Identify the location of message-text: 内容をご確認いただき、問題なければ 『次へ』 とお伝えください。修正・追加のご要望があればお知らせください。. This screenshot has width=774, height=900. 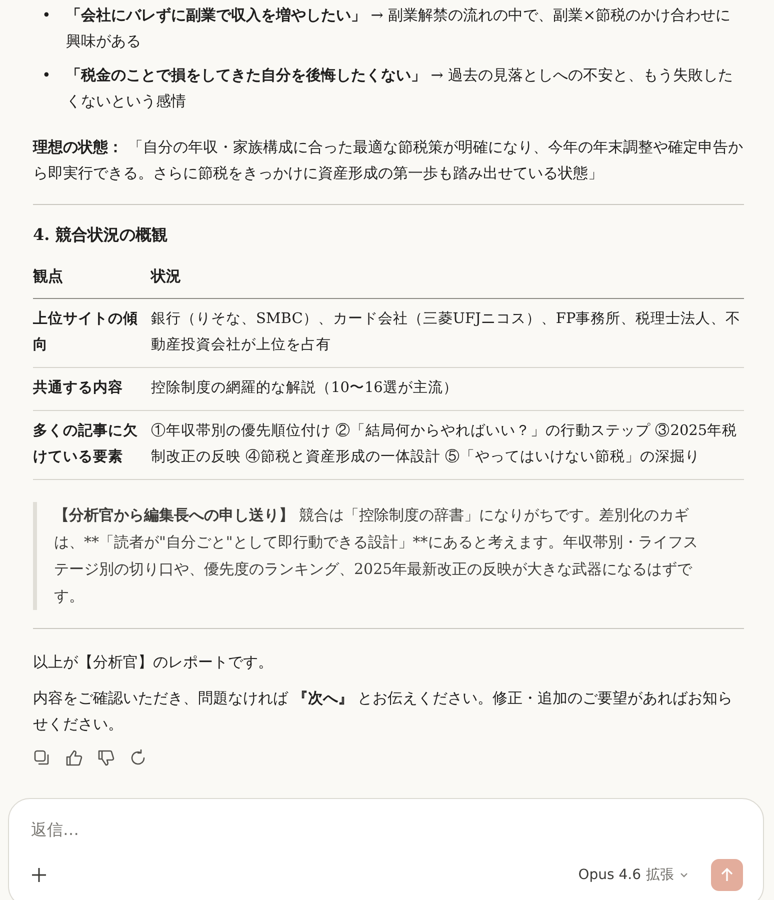
(383, 712).